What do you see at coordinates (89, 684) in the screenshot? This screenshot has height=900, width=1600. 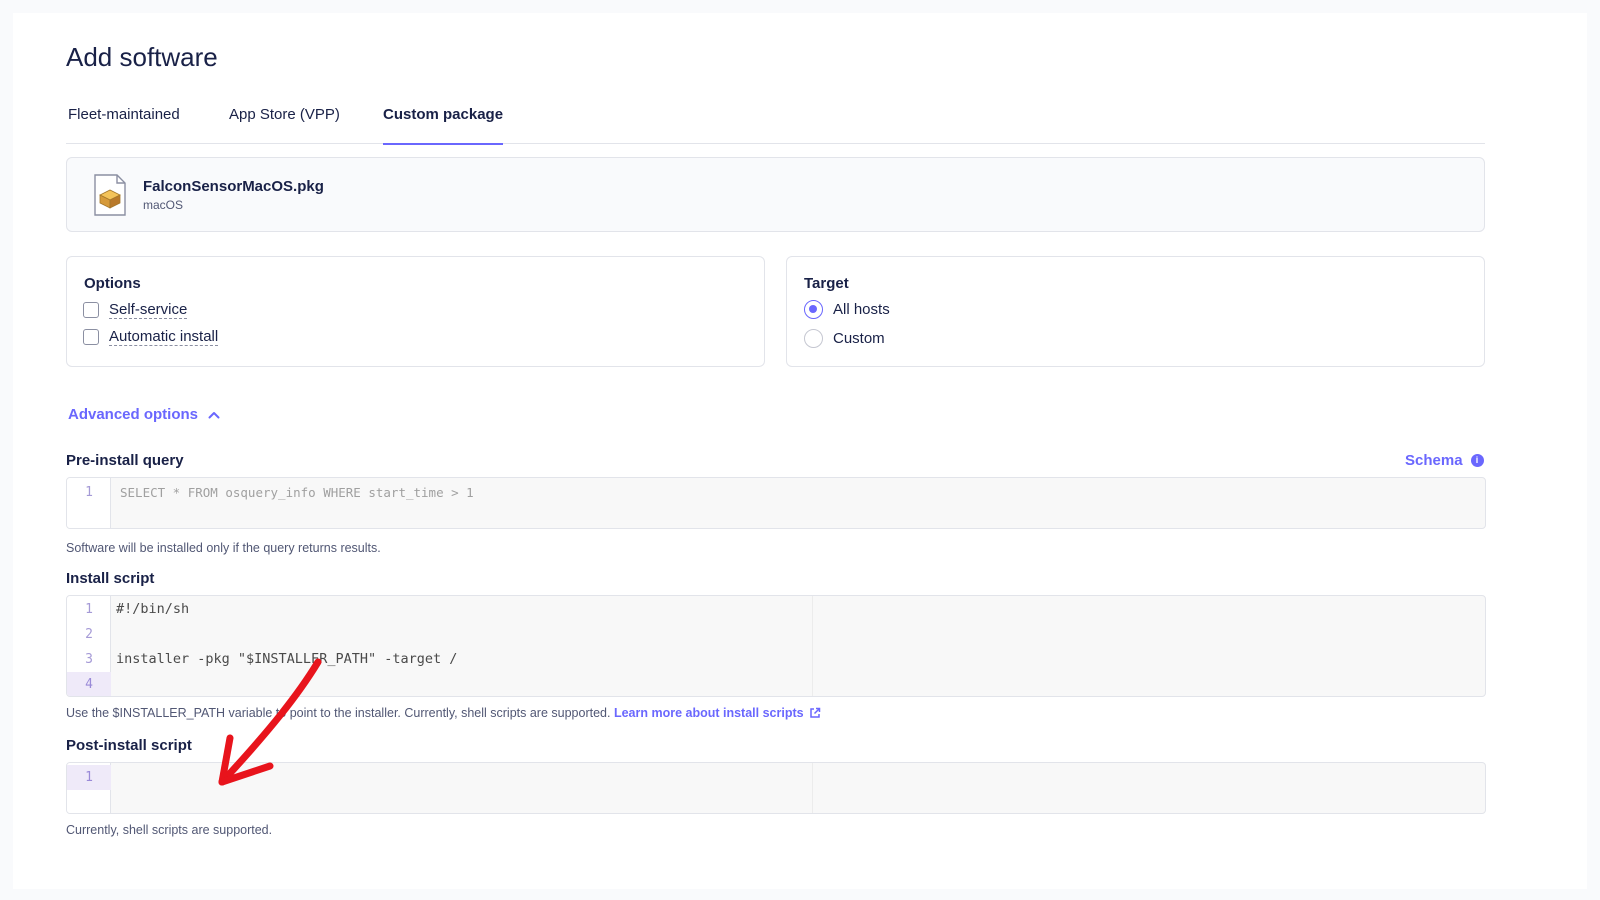 I see `line-number-active: 4` at bounding box center [89, 684].